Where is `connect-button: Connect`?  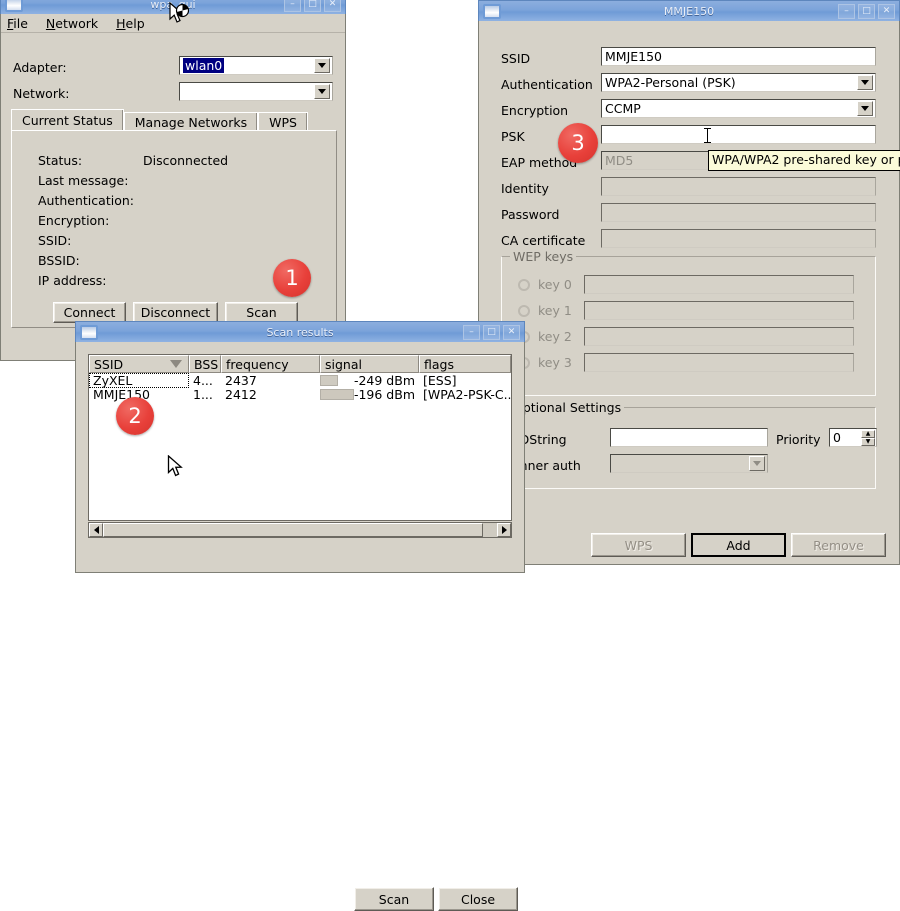
connect-button: Connect is located at coordinates (89, 312).